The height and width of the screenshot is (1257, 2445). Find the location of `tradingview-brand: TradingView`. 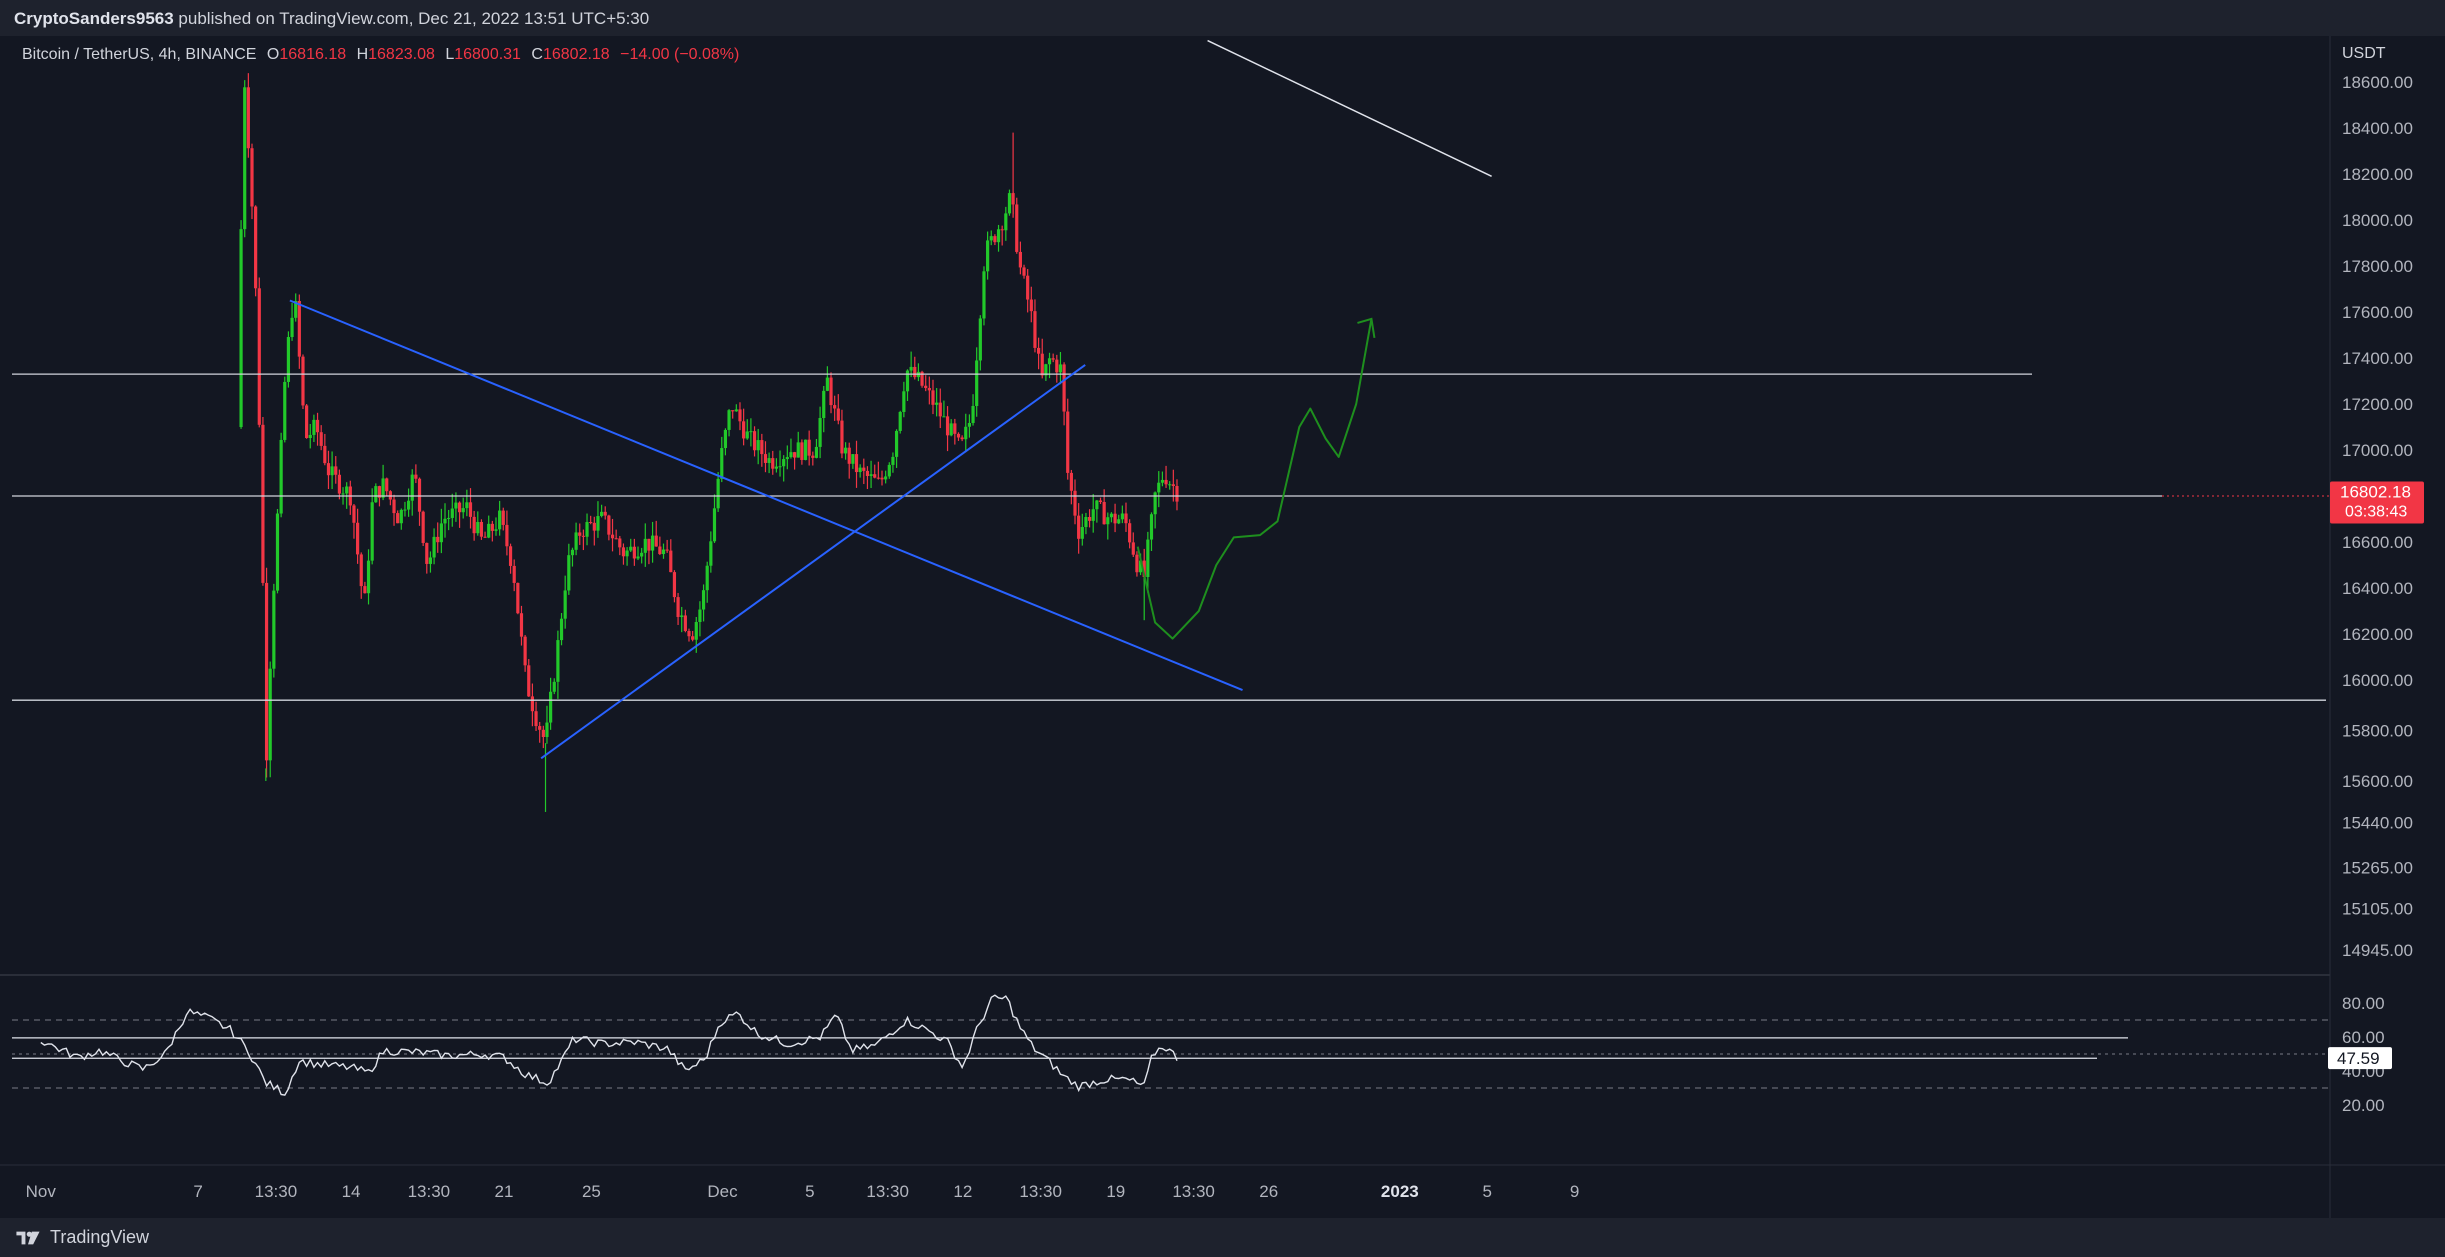

tradingview-brand: TradingView is located at coordinates (81, 1237).